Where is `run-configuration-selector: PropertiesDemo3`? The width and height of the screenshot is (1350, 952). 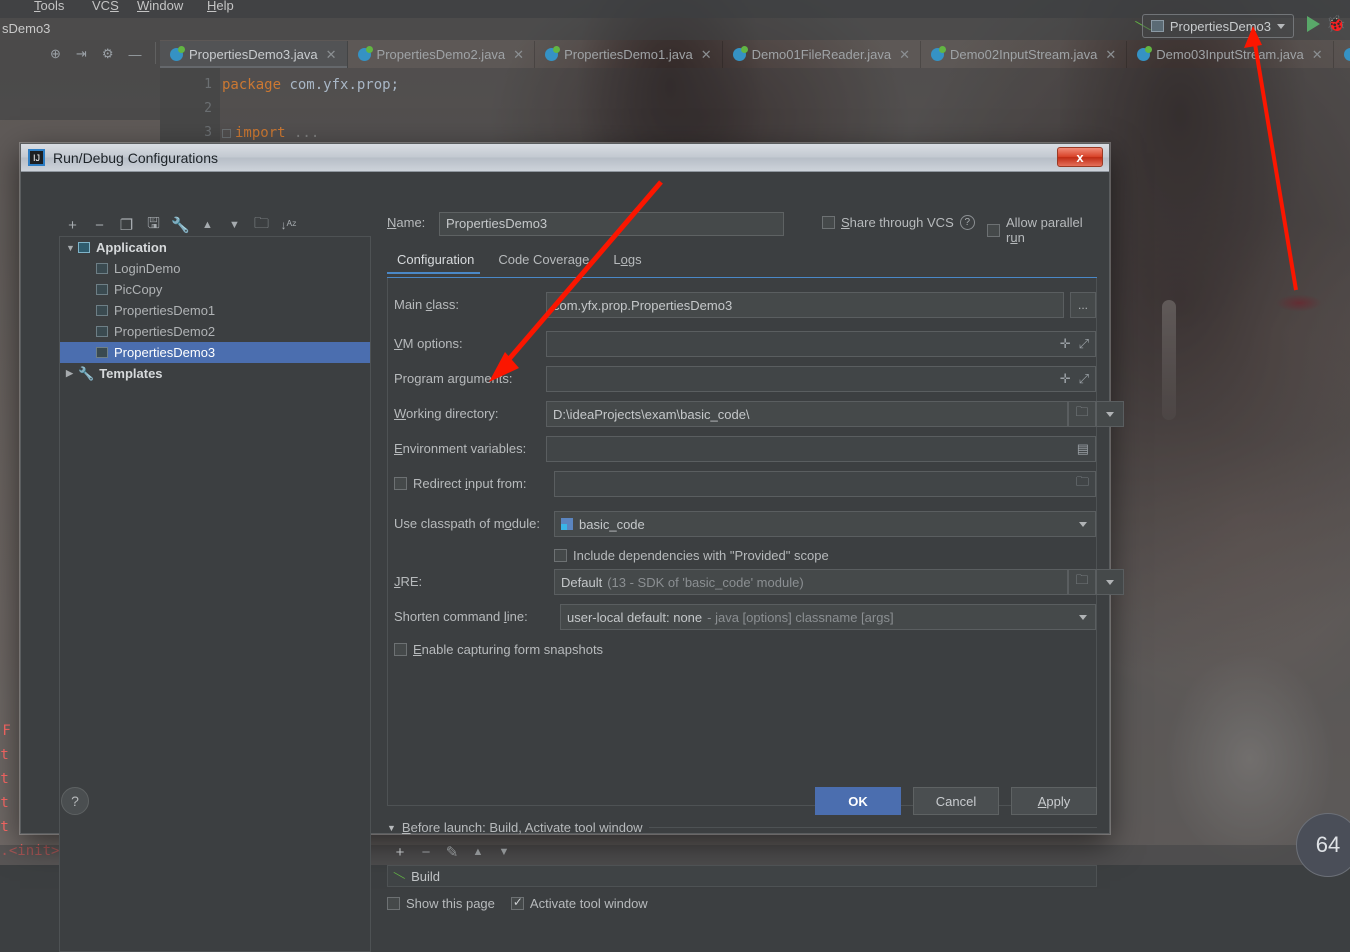 run-configuration-selector: PropertiesDemo3 is located at coordinates (1217, 26).